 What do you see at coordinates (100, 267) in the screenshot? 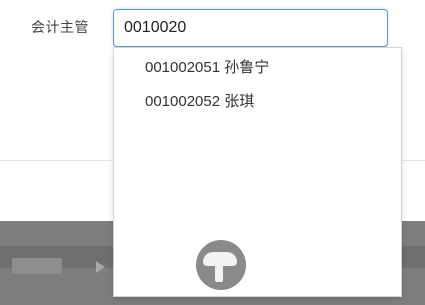
I see `play-icon` at bounding box center [100, 267].